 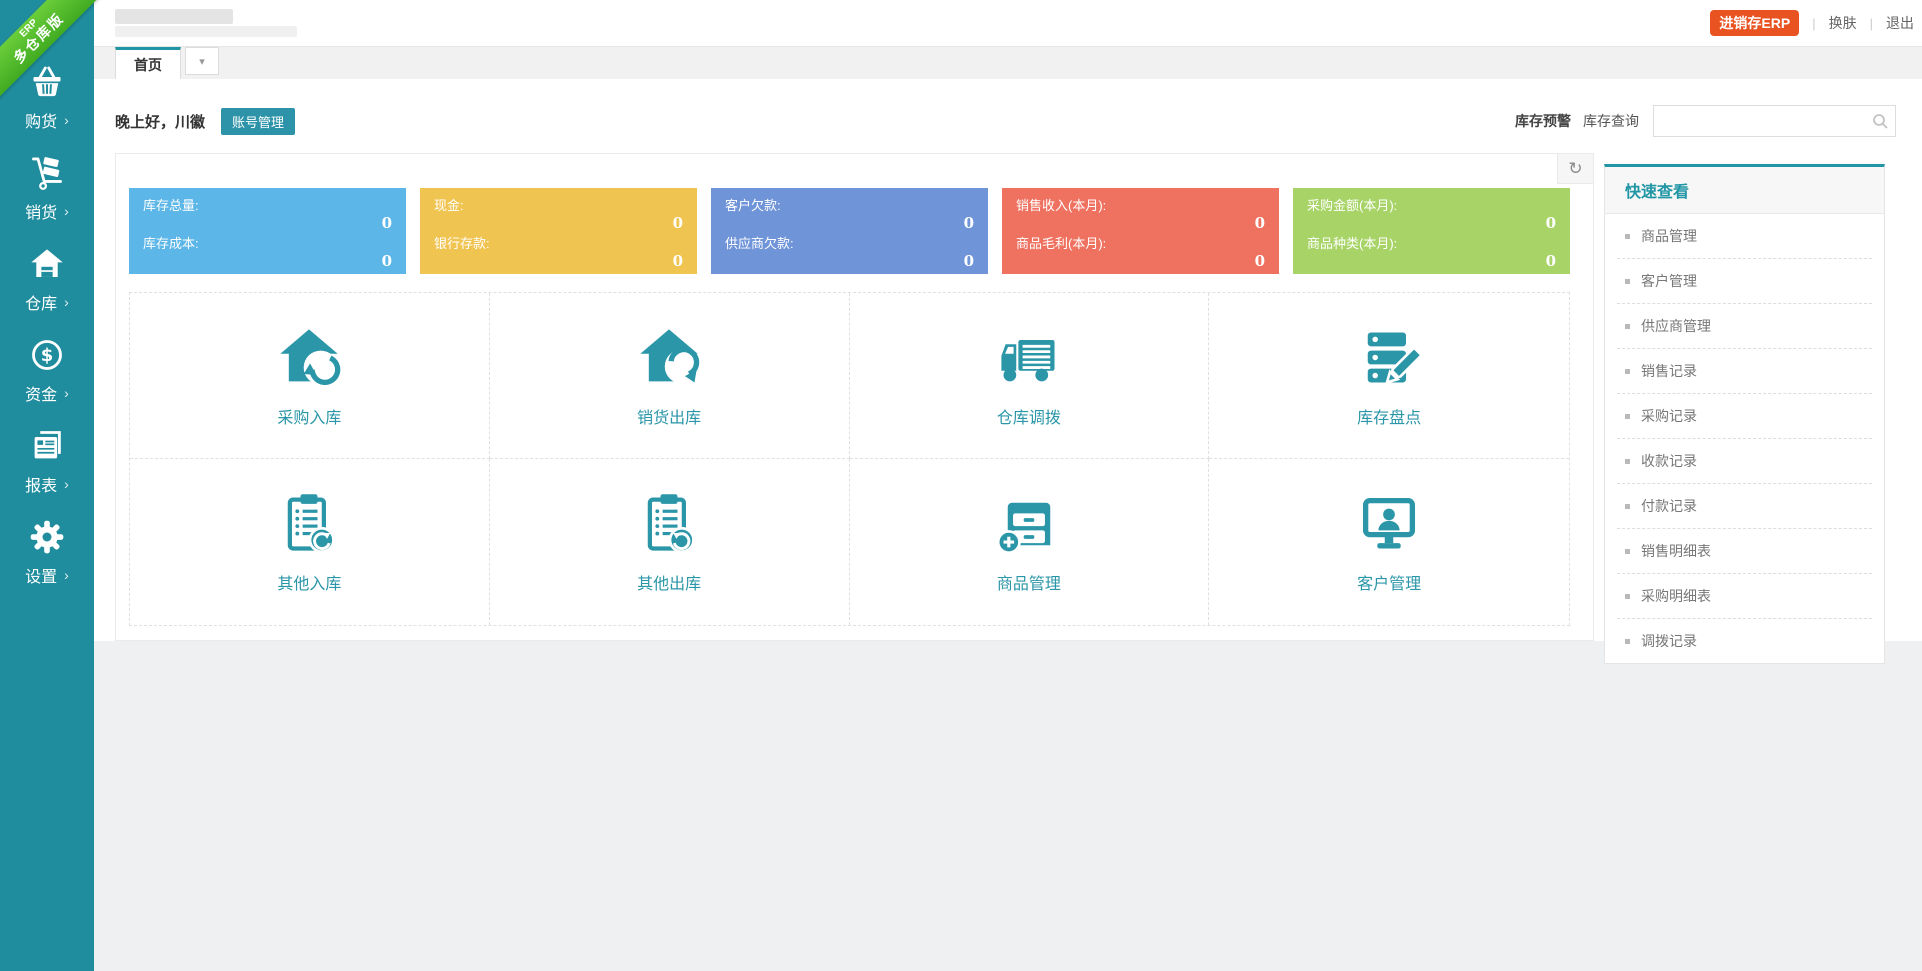 I want to click on shortcut-other-outbound: 其他出库, so click(x=670, y=542).